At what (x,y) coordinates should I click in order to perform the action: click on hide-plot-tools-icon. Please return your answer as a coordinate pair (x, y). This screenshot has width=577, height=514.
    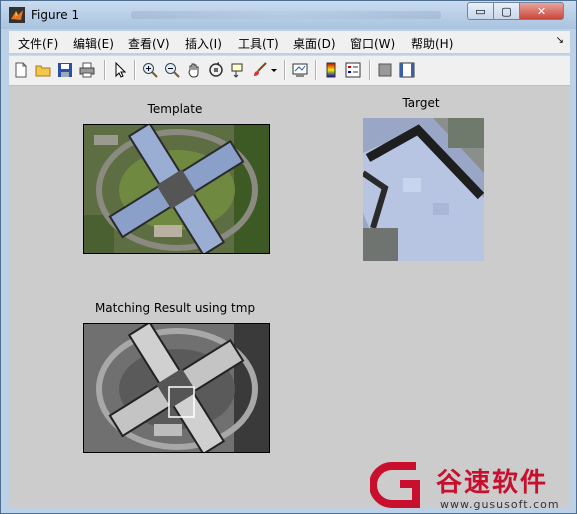
    Looking at the image, I should click on (385, 70).